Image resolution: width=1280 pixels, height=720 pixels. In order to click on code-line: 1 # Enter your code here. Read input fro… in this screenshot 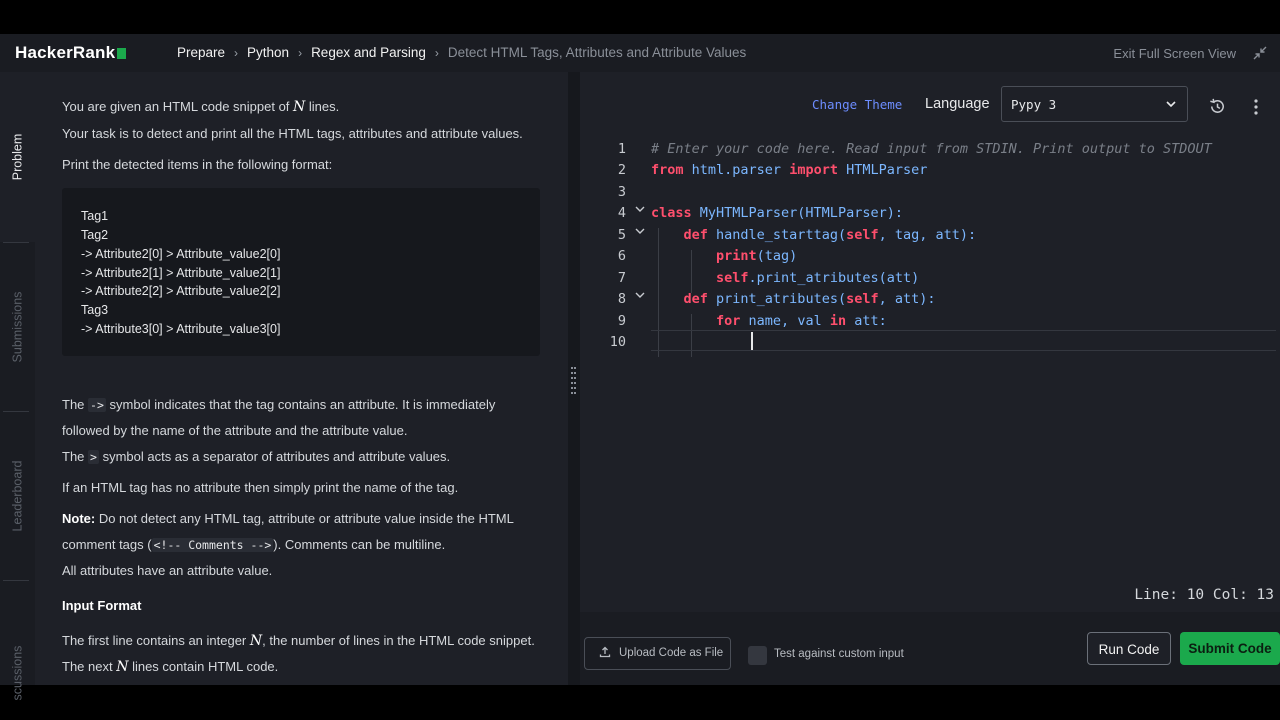, I will do `click(930, 148)`.